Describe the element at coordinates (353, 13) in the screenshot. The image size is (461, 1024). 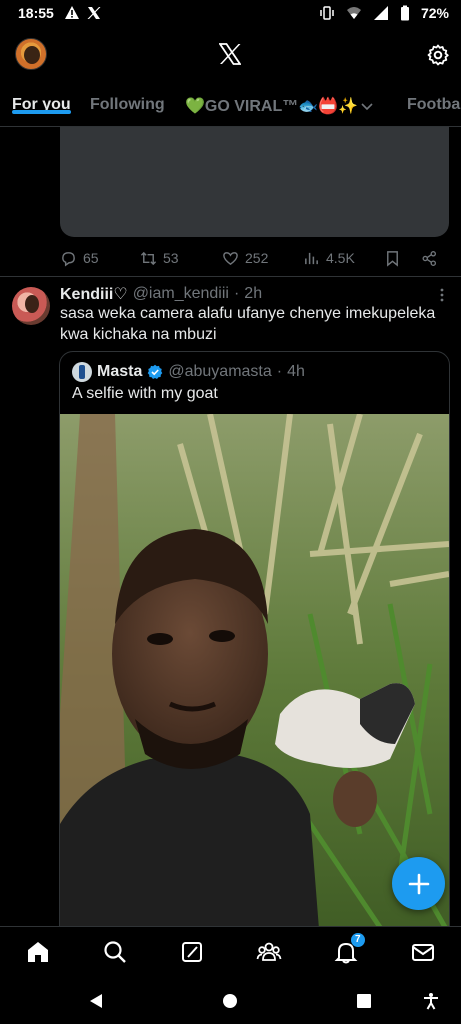
I see `wifi-icon` at that location.